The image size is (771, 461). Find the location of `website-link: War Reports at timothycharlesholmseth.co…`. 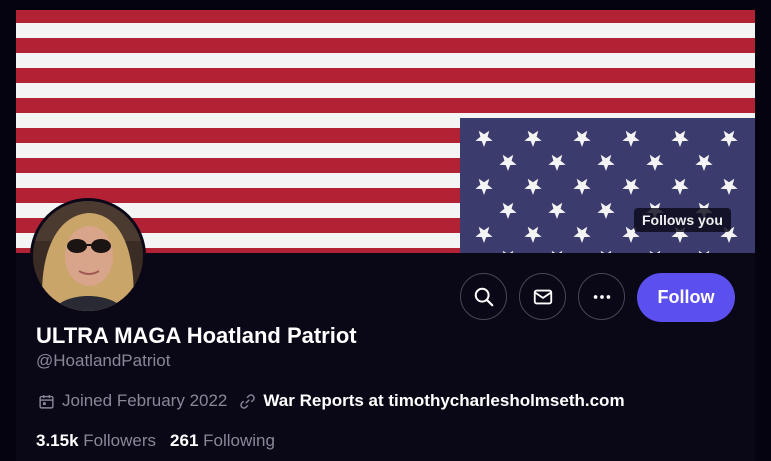

website-link: War Reports at timothycharlesholmseth.co… is located at coordinates (443, 401).